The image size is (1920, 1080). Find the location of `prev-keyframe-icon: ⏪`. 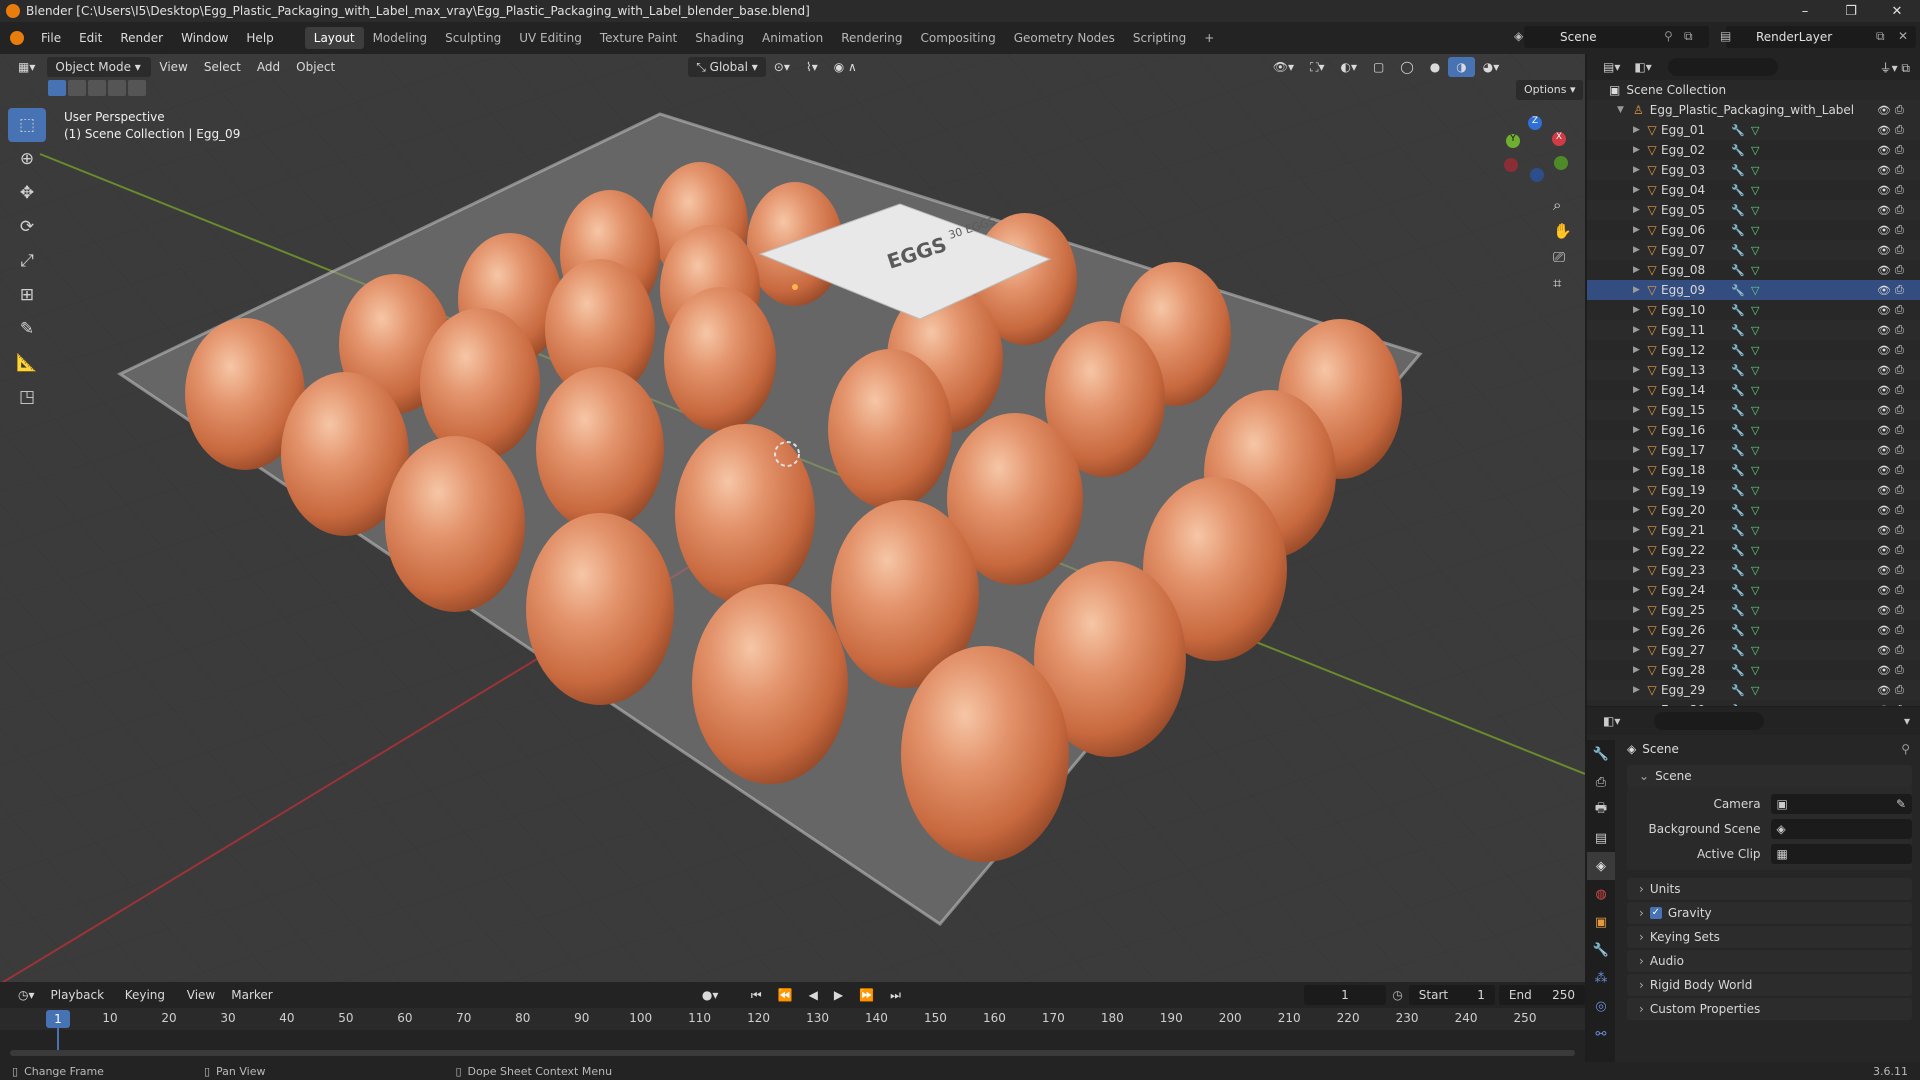

prev-keyframe-icon: ⏪ is located at coordinates (785, 995).